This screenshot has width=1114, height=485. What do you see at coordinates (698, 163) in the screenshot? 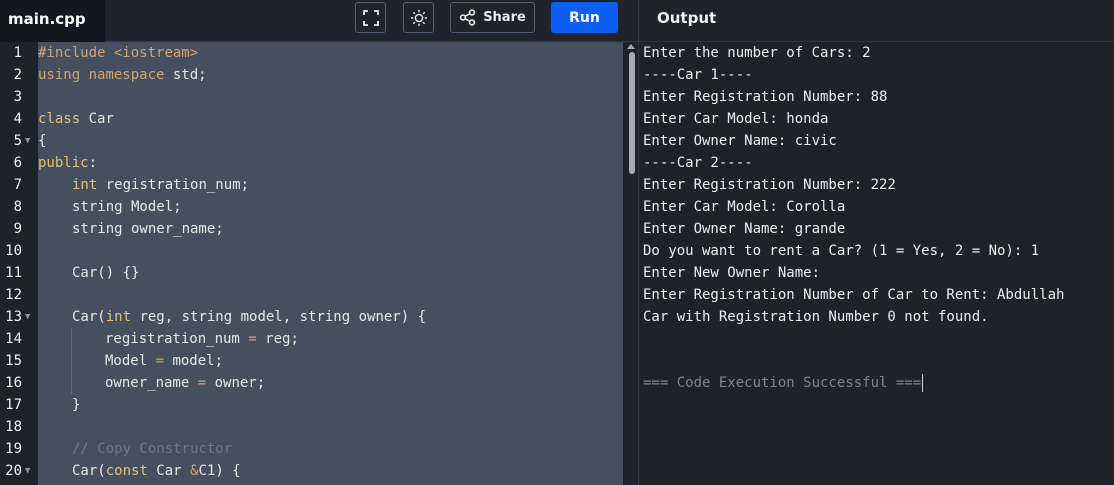
I see `output-line: ----Car 2----` at bounding box center [698, 163].